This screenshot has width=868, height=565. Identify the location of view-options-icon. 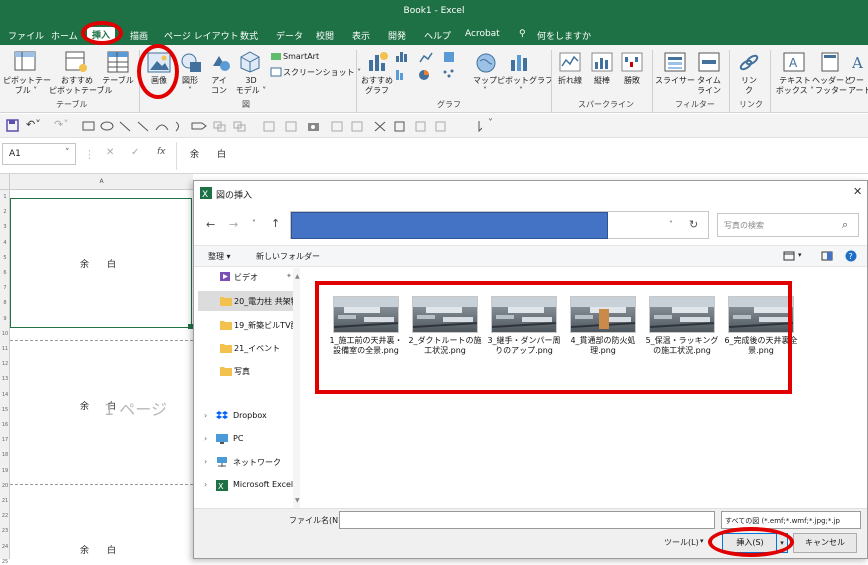
(789, 256).